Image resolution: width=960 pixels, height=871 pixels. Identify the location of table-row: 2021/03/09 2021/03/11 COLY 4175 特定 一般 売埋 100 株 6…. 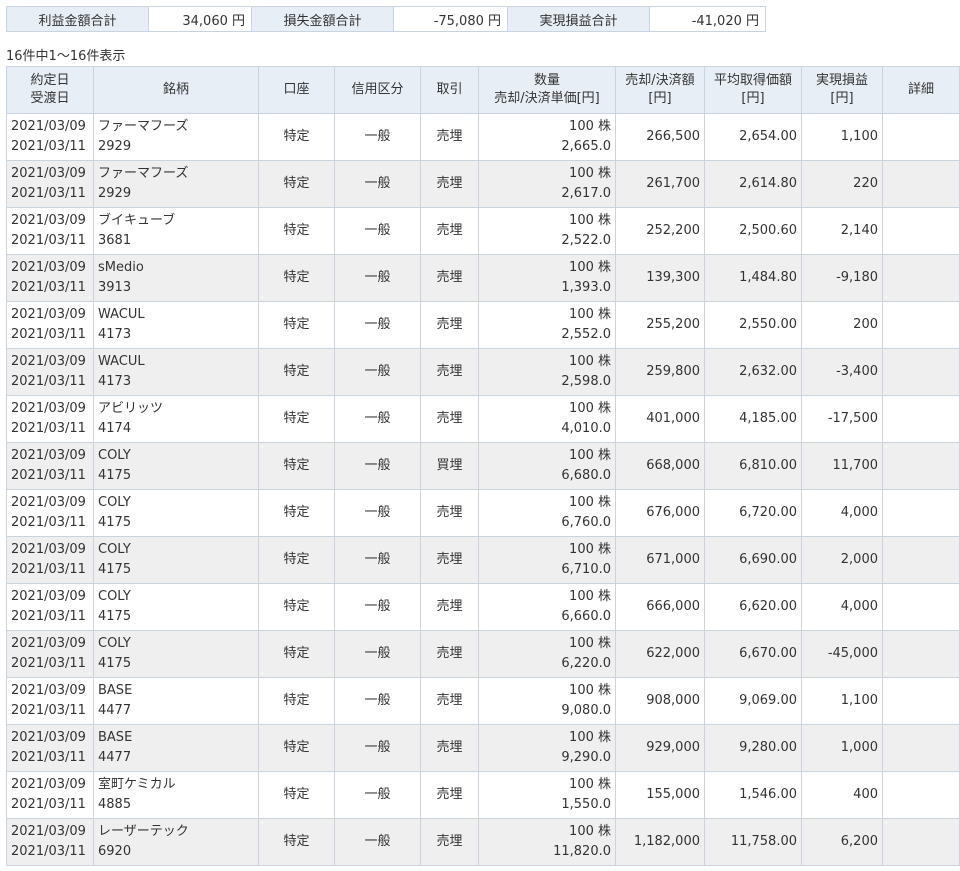
(483, 654).